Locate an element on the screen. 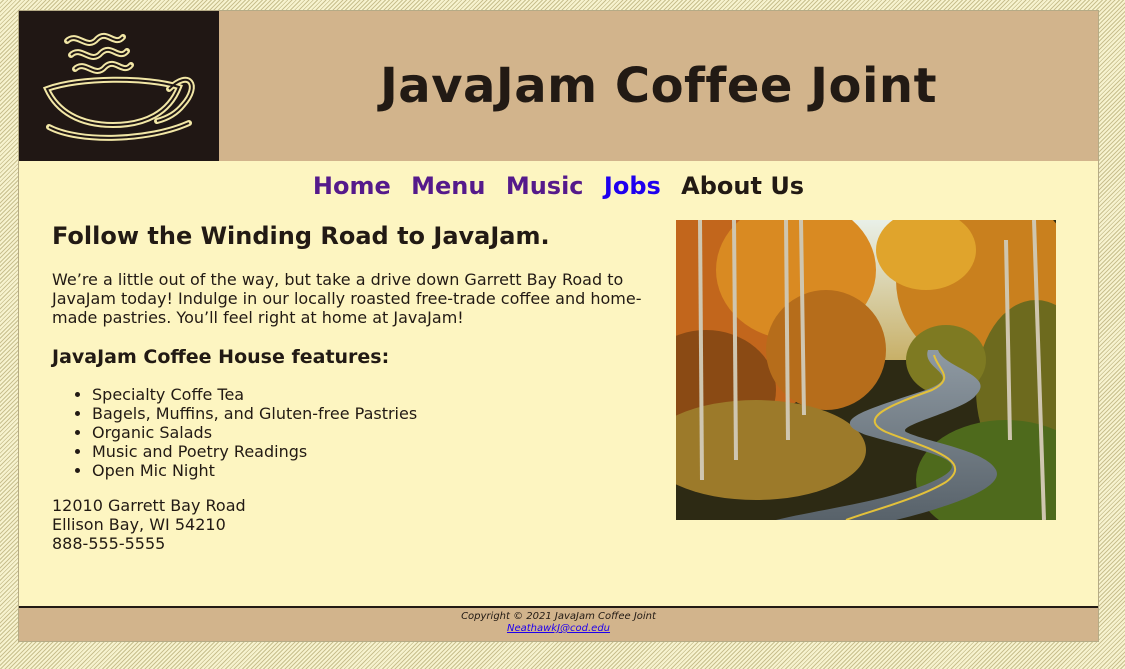 The image size is (1125, 669). nav-home-link: Home is located at coordinates (352, 186).